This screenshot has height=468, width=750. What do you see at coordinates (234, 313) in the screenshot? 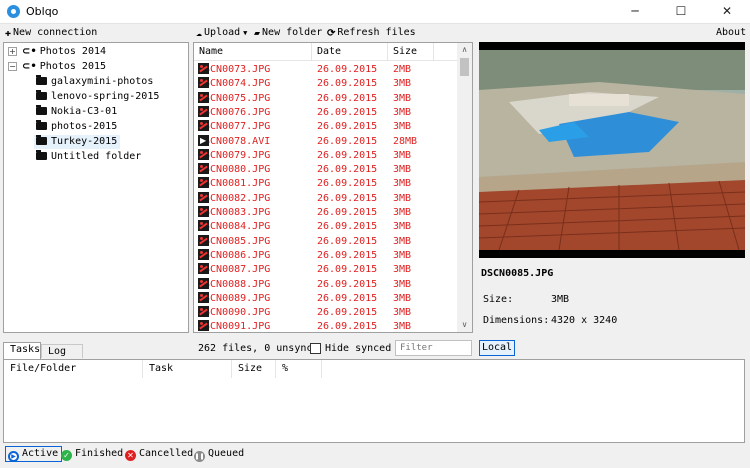
I see `file-name-cell: DSCN0090.JPG` at bounding box center [234, 313].